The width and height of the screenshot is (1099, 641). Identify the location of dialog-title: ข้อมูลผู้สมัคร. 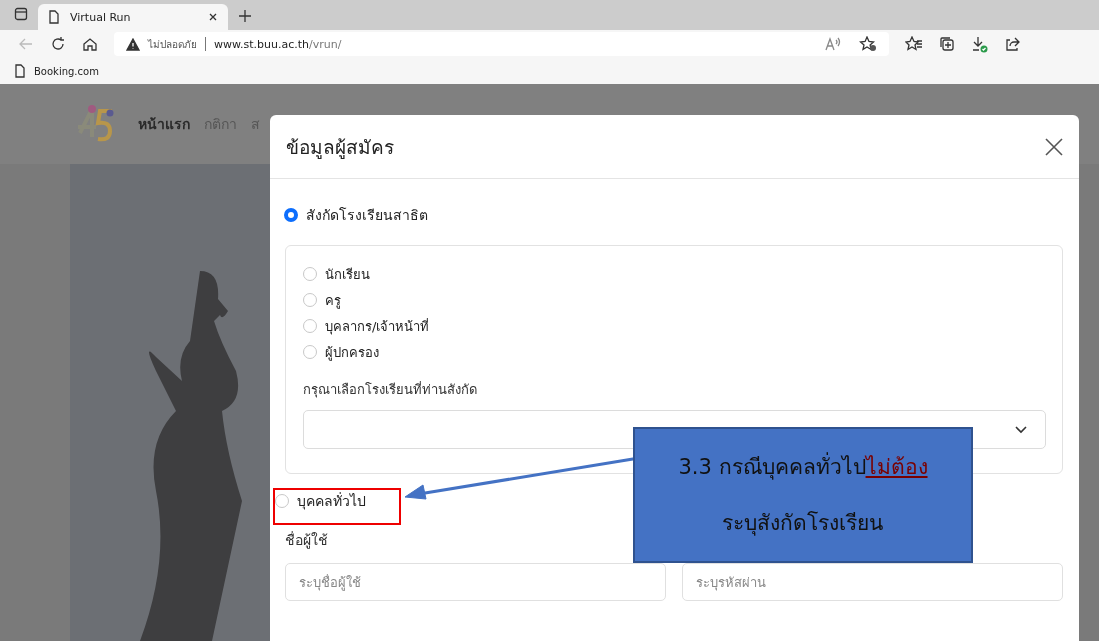
(340, 147).